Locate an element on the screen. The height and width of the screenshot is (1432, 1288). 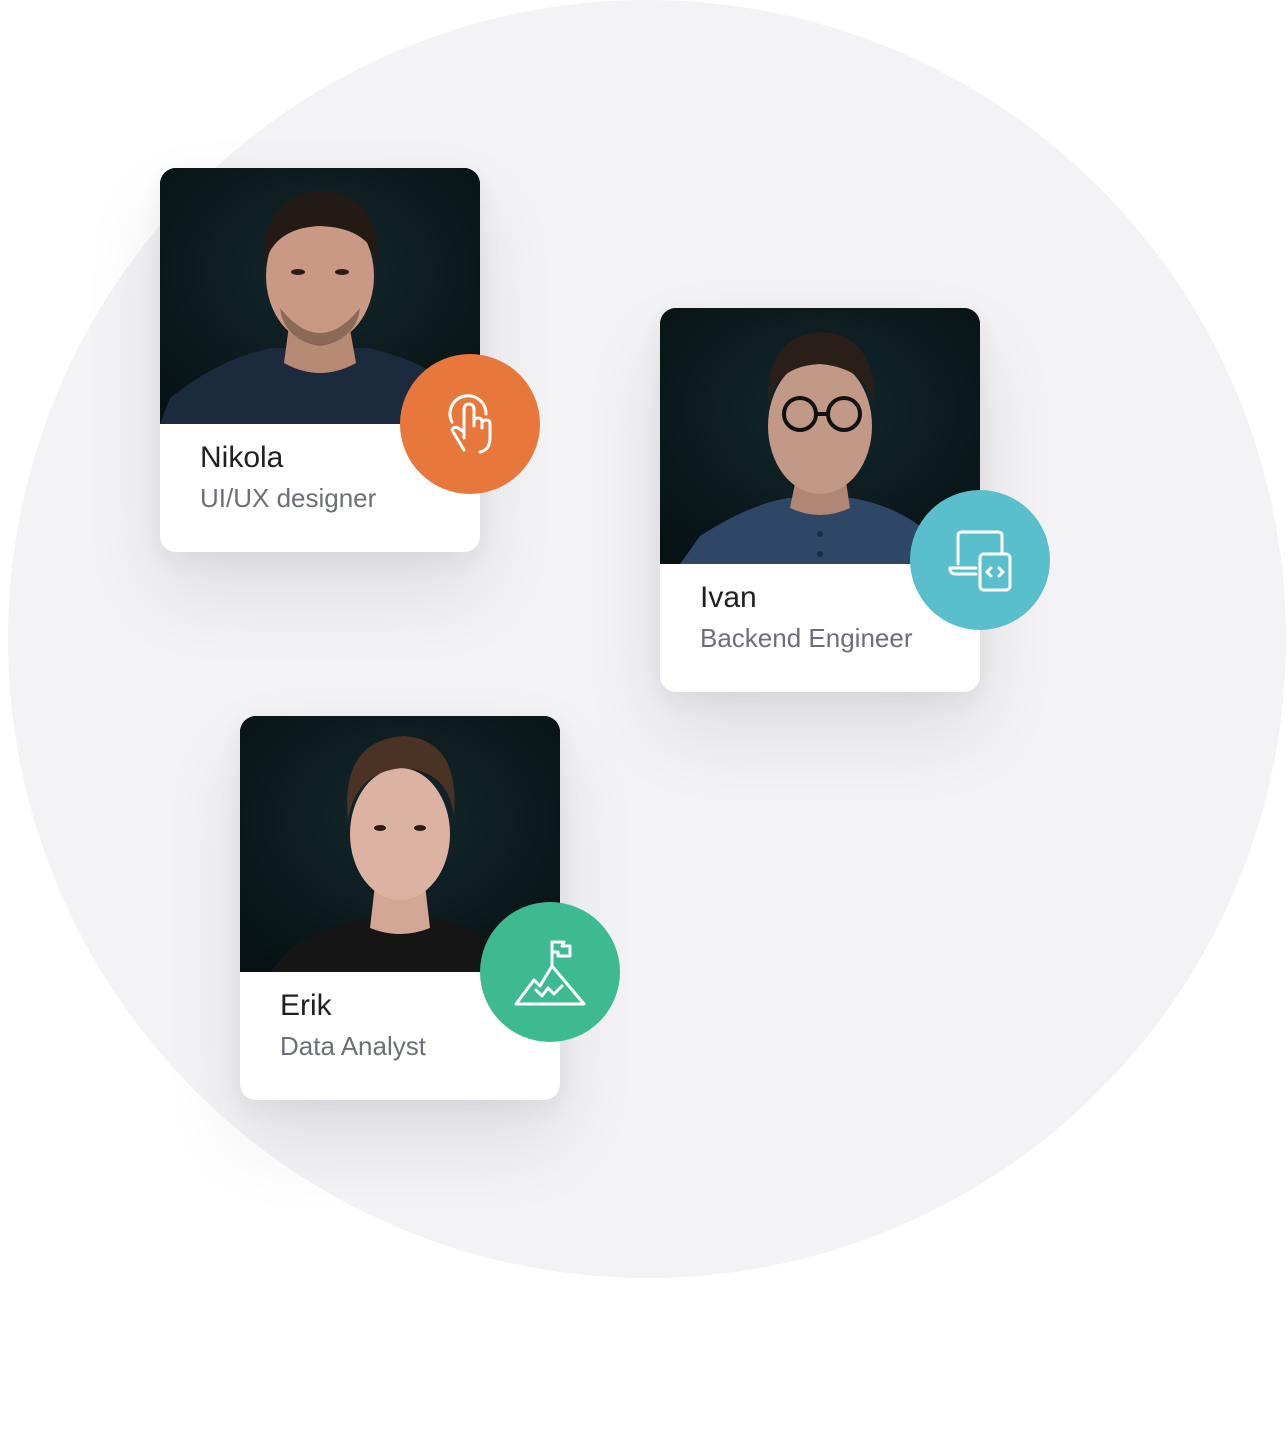
member-card-nikola: Nikola UI/UX designer is located at coordinates (320, 360).